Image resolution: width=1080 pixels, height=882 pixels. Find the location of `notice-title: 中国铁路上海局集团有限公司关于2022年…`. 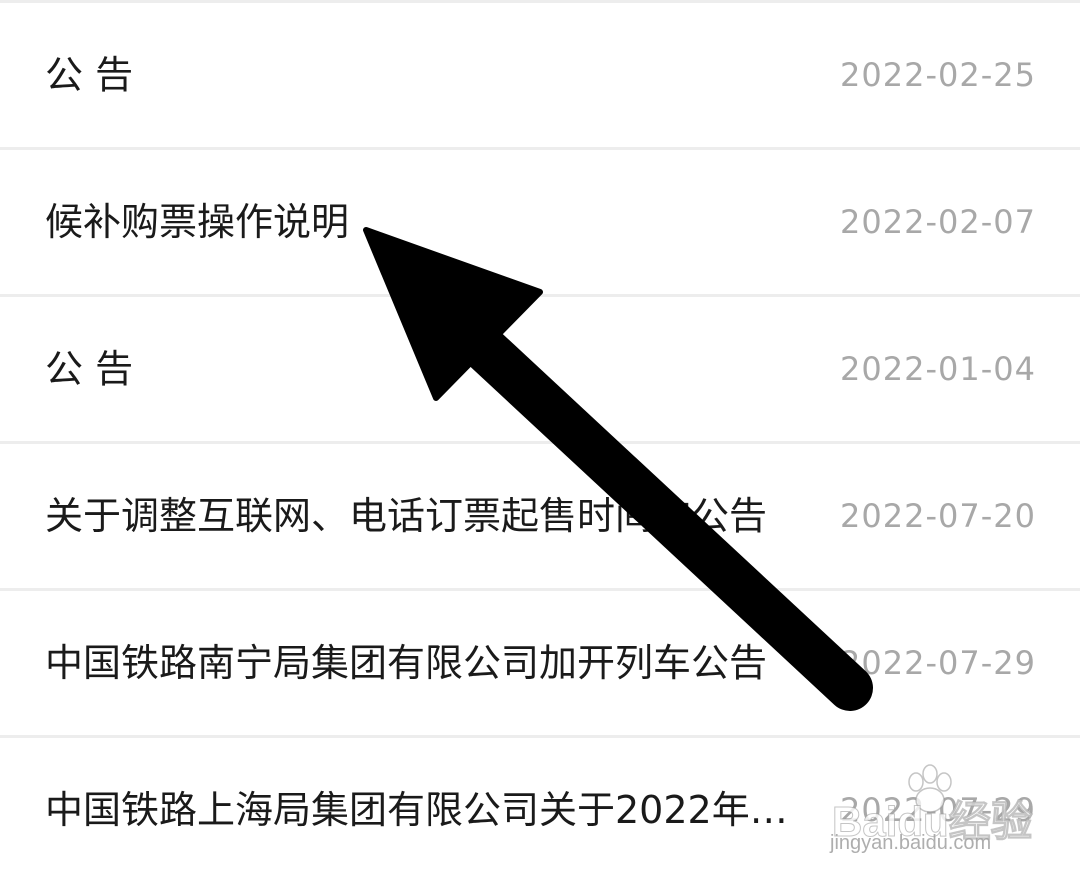

notice-title: 中国铁路上海局集团有限公司关于2022年… is located at coordinates (416, 810).